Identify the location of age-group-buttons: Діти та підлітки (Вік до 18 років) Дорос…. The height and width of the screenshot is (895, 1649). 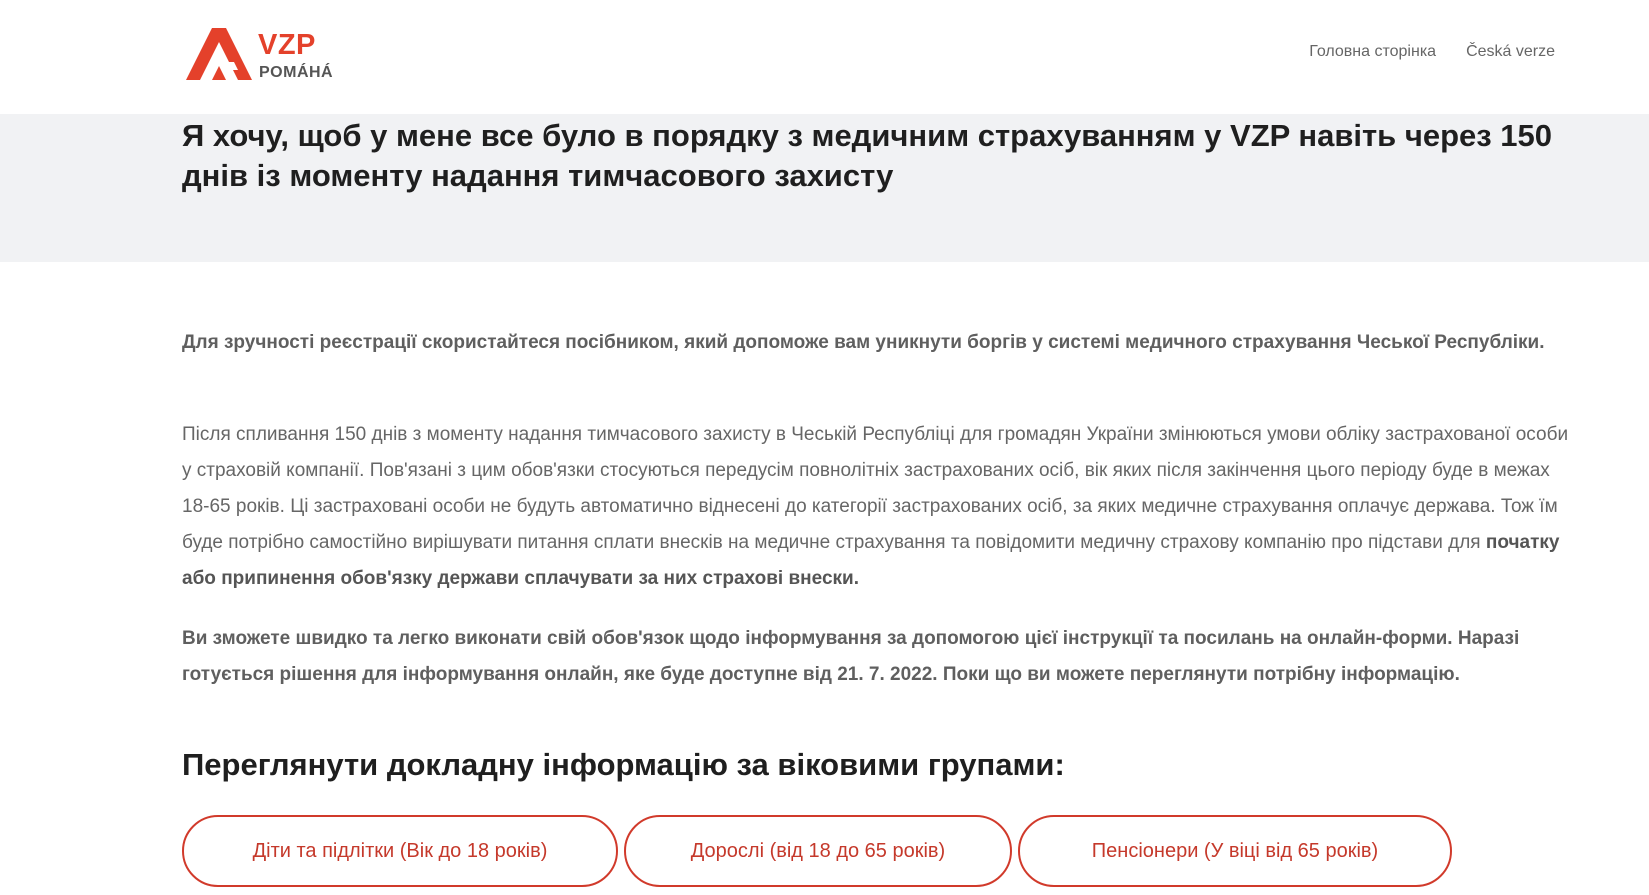
(817, 851).